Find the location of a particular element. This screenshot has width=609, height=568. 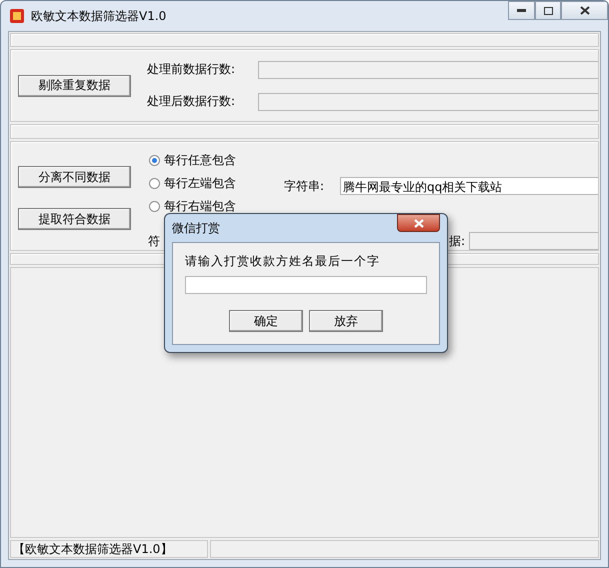

radio-option: 每行任意包含 is located at coordinates (192, 160).